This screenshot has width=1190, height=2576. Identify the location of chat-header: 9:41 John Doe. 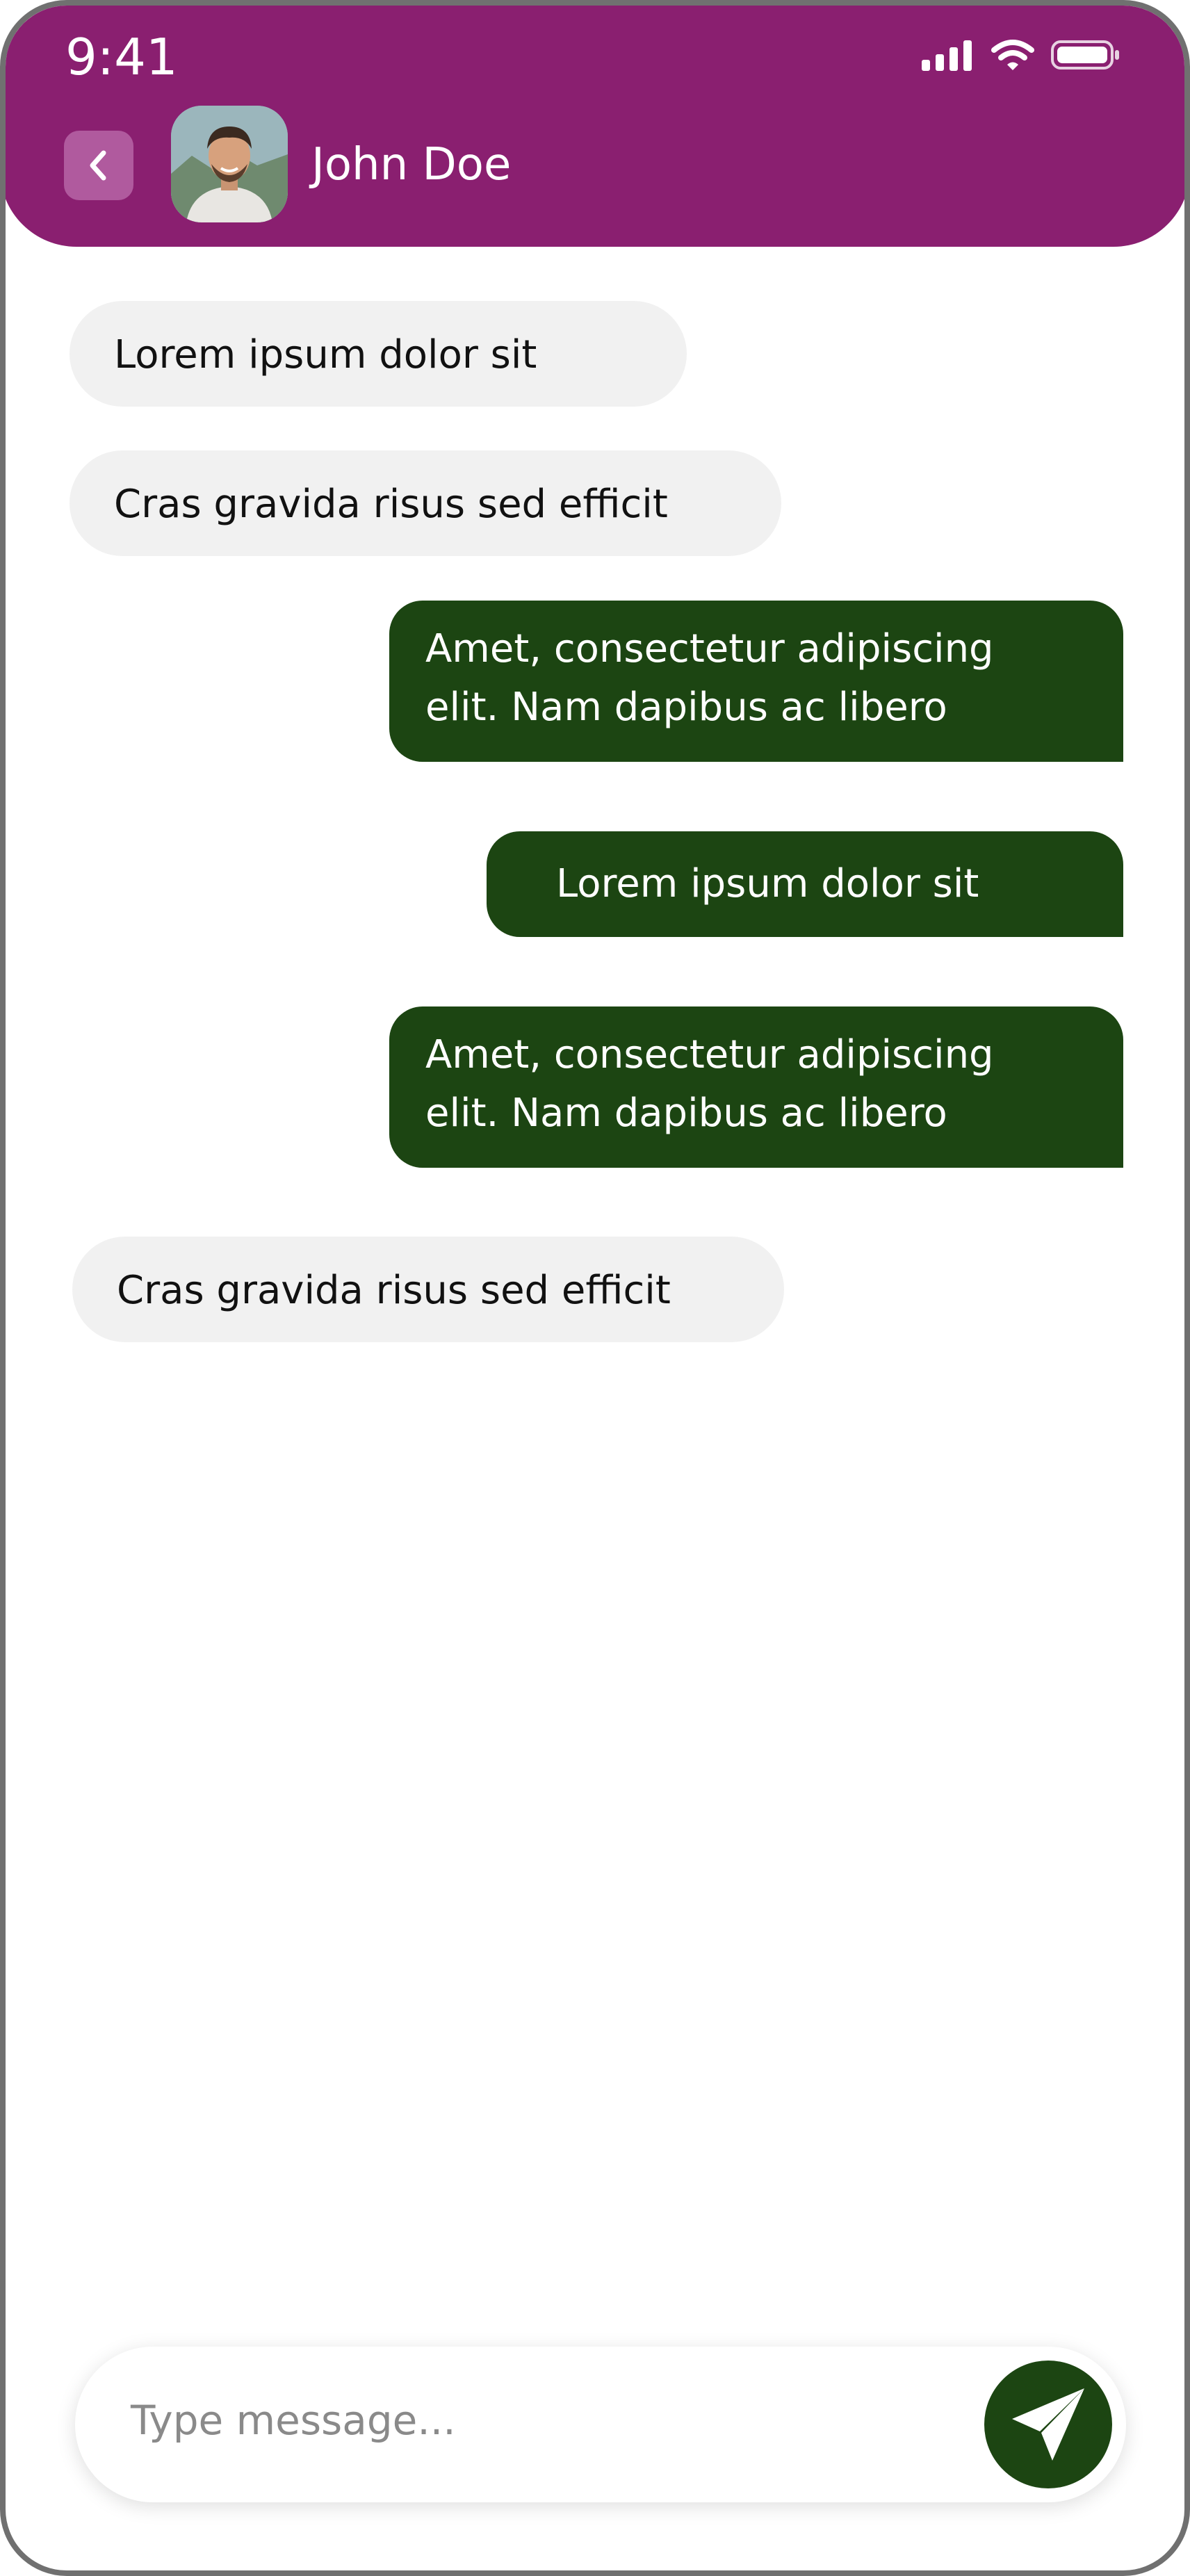
(595, 126).